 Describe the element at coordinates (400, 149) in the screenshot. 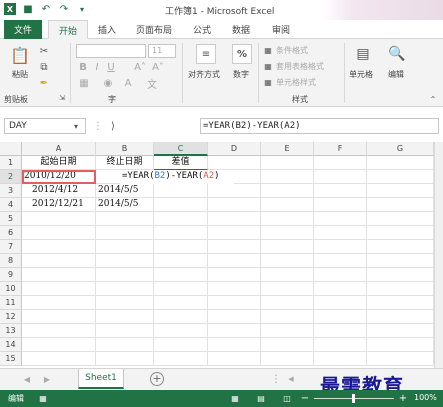

I see `col-header-g: G` at that location.